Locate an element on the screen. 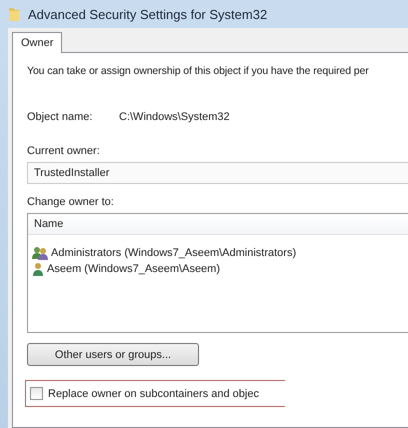 The width and height of the screenshot is (408, 428). description-text: You can take or assign ownership of this object if you have the required per is located at coordinates (198, 71).